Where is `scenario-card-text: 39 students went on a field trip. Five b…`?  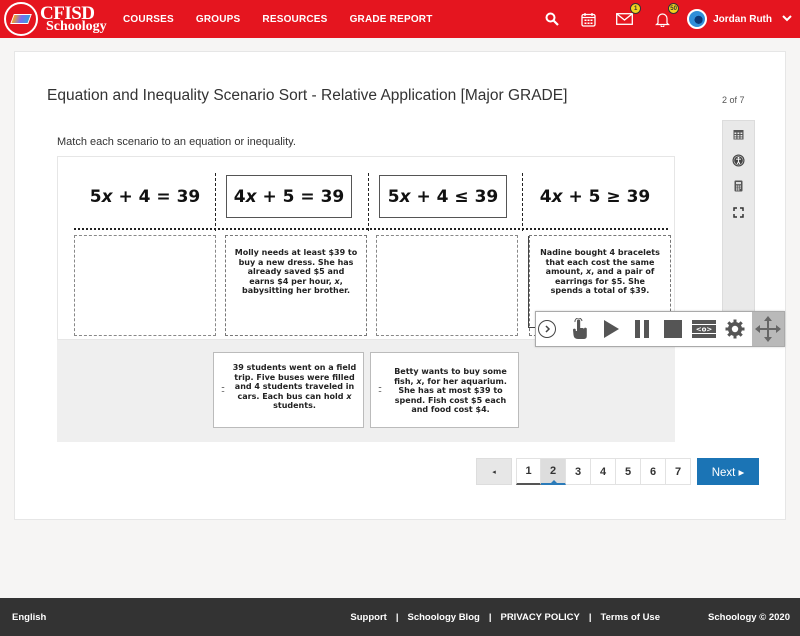
scenario-card-text: 39 students went on a field trip. Five b… is located at coordinates (294, 387).